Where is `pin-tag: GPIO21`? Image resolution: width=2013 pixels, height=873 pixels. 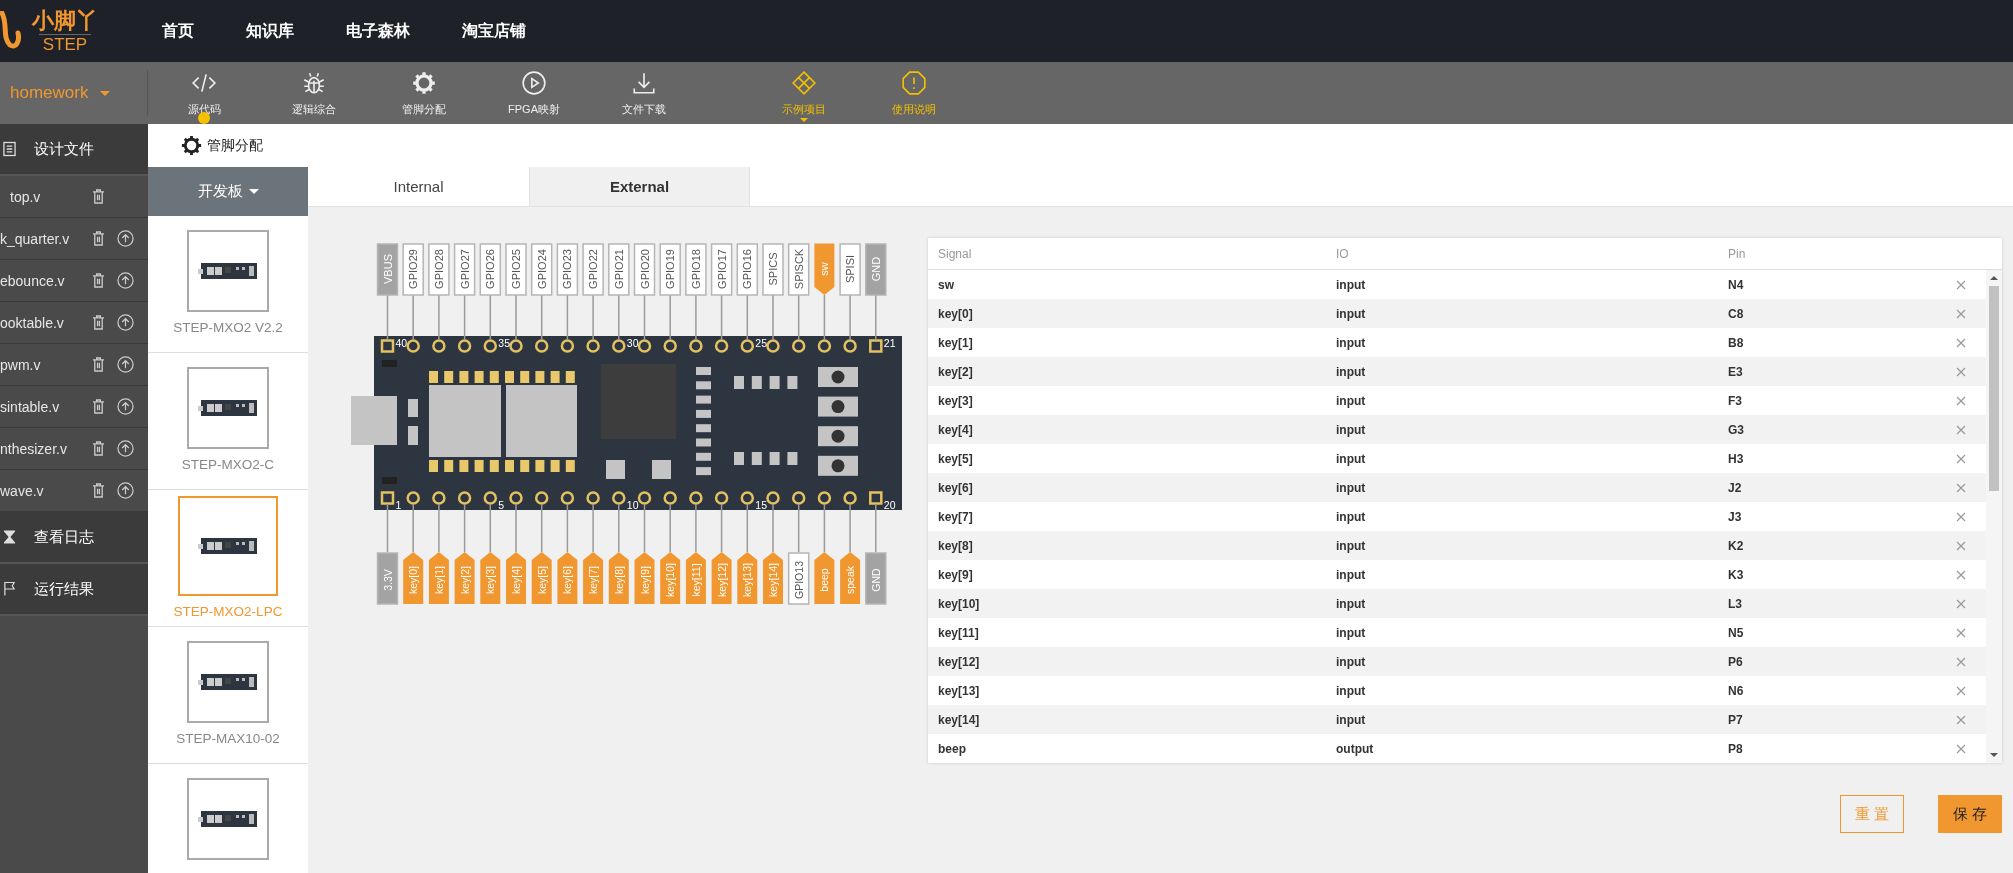
pin-tag: GPIO21 is located at coordinates (619, 269).